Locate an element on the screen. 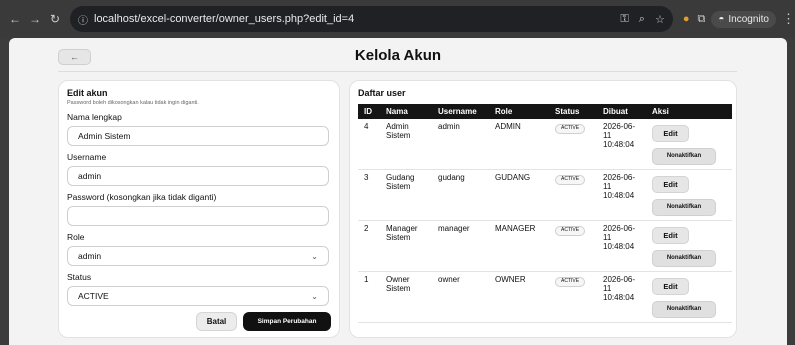 The image size is (795, 345). extensions-puzzle-icon: ⧉ is located at coordinates (702, 19).